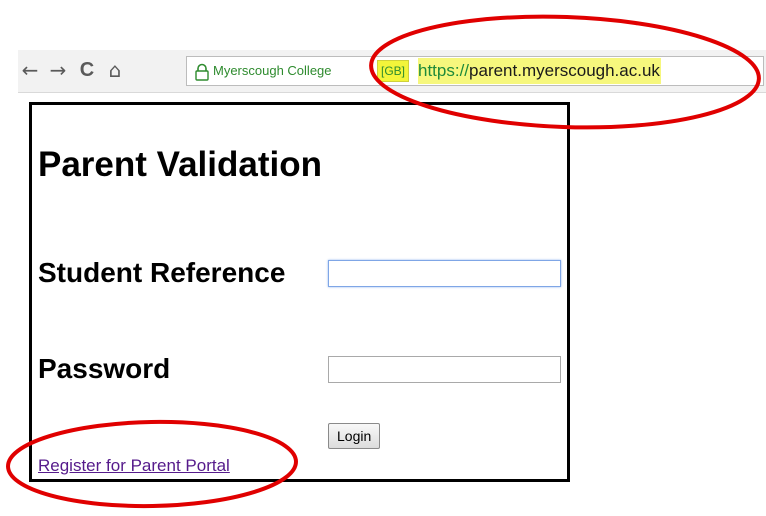  I want to click on password-input, so click(444, 369).